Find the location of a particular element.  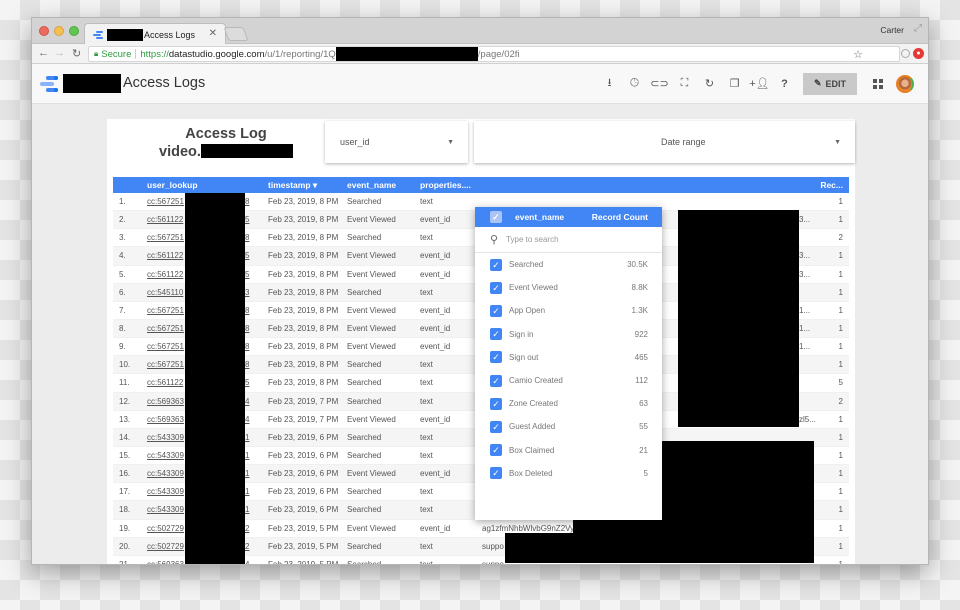

reload-icon: ↻ is located at coordinates (76, 53).